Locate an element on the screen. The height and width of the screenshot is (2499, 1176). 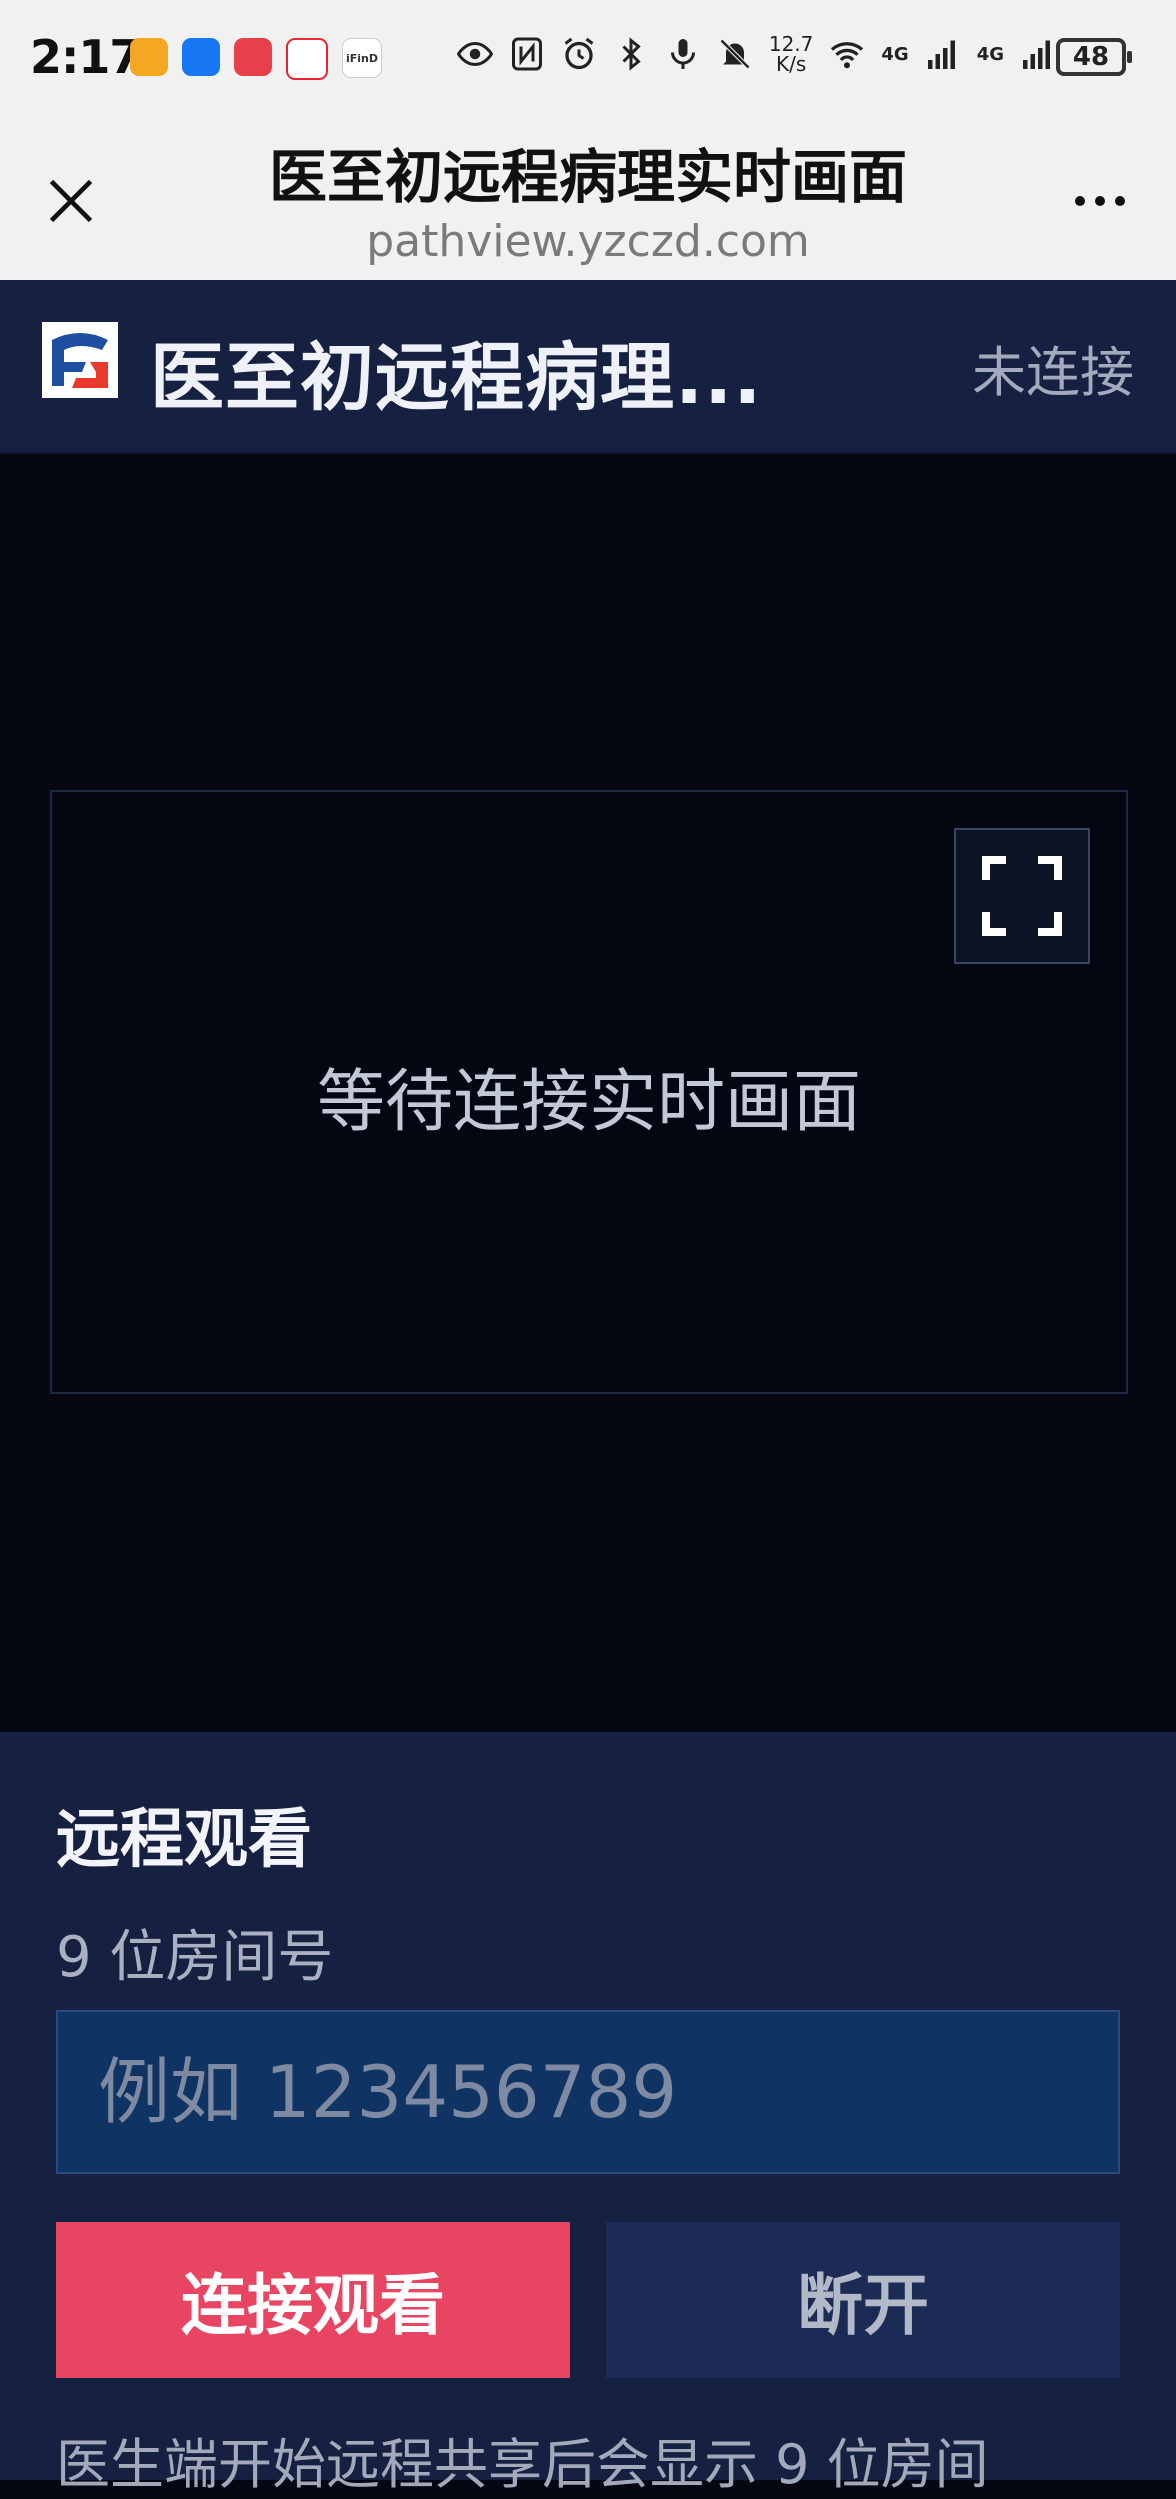
game-app-icon is located at coordinates (307, 59).